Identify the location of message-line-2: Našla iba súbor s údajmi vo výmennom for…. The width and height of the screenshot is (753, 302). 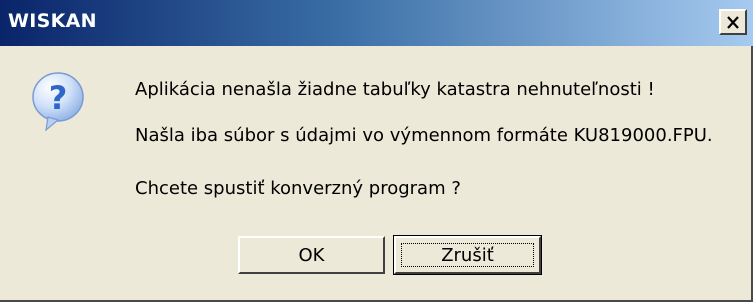
(424, 135).